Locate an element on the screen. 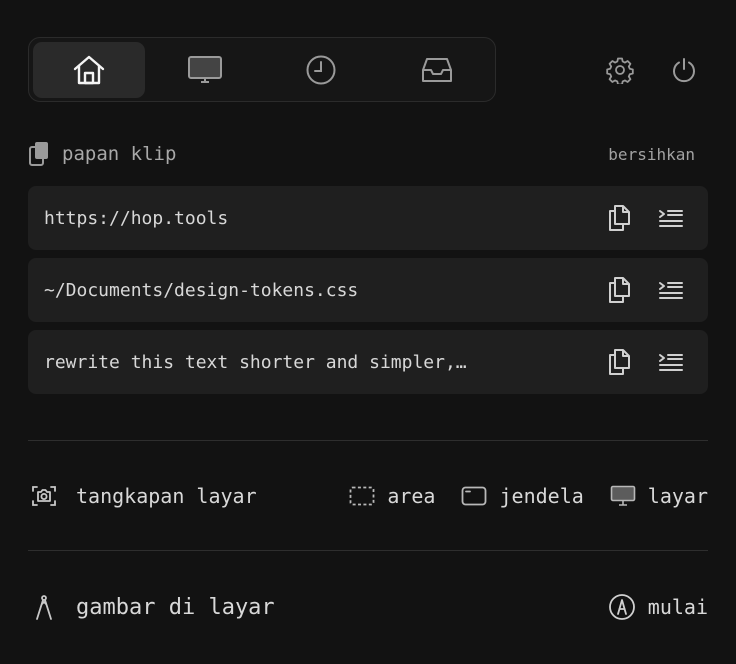 The width and height of the screenshot is (736, 664). compass-draw-icon is located at coordinates (44, 607).